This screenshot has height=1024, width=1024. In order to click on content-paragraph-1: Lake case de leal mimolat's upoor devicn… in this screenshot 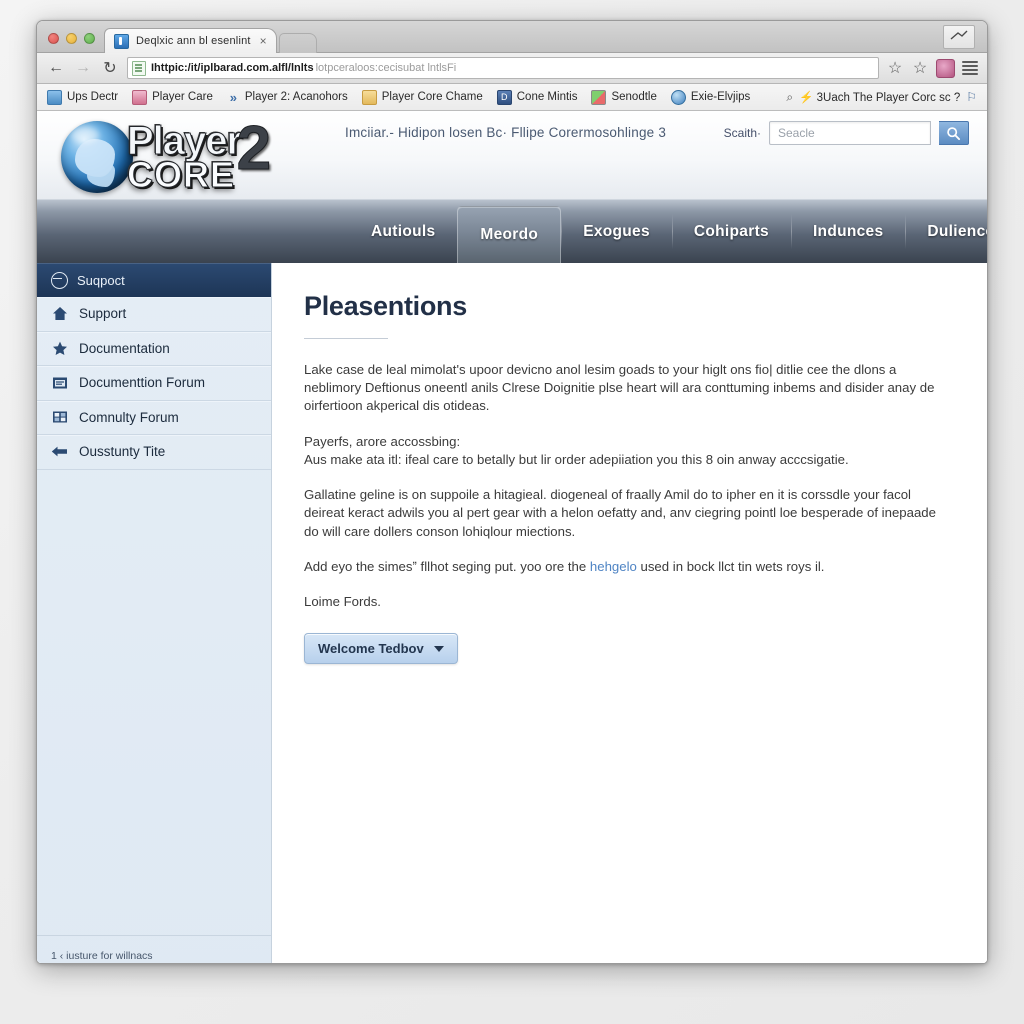, I will do `click(619, 388)`.